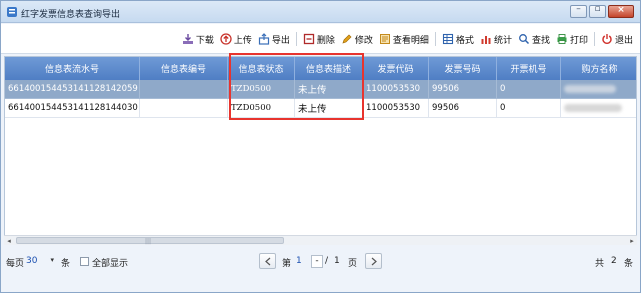  What do you see at coordinates (384, 39) in the screenshot?
I see `view-detail-icon` at bounding box center [384, 39].